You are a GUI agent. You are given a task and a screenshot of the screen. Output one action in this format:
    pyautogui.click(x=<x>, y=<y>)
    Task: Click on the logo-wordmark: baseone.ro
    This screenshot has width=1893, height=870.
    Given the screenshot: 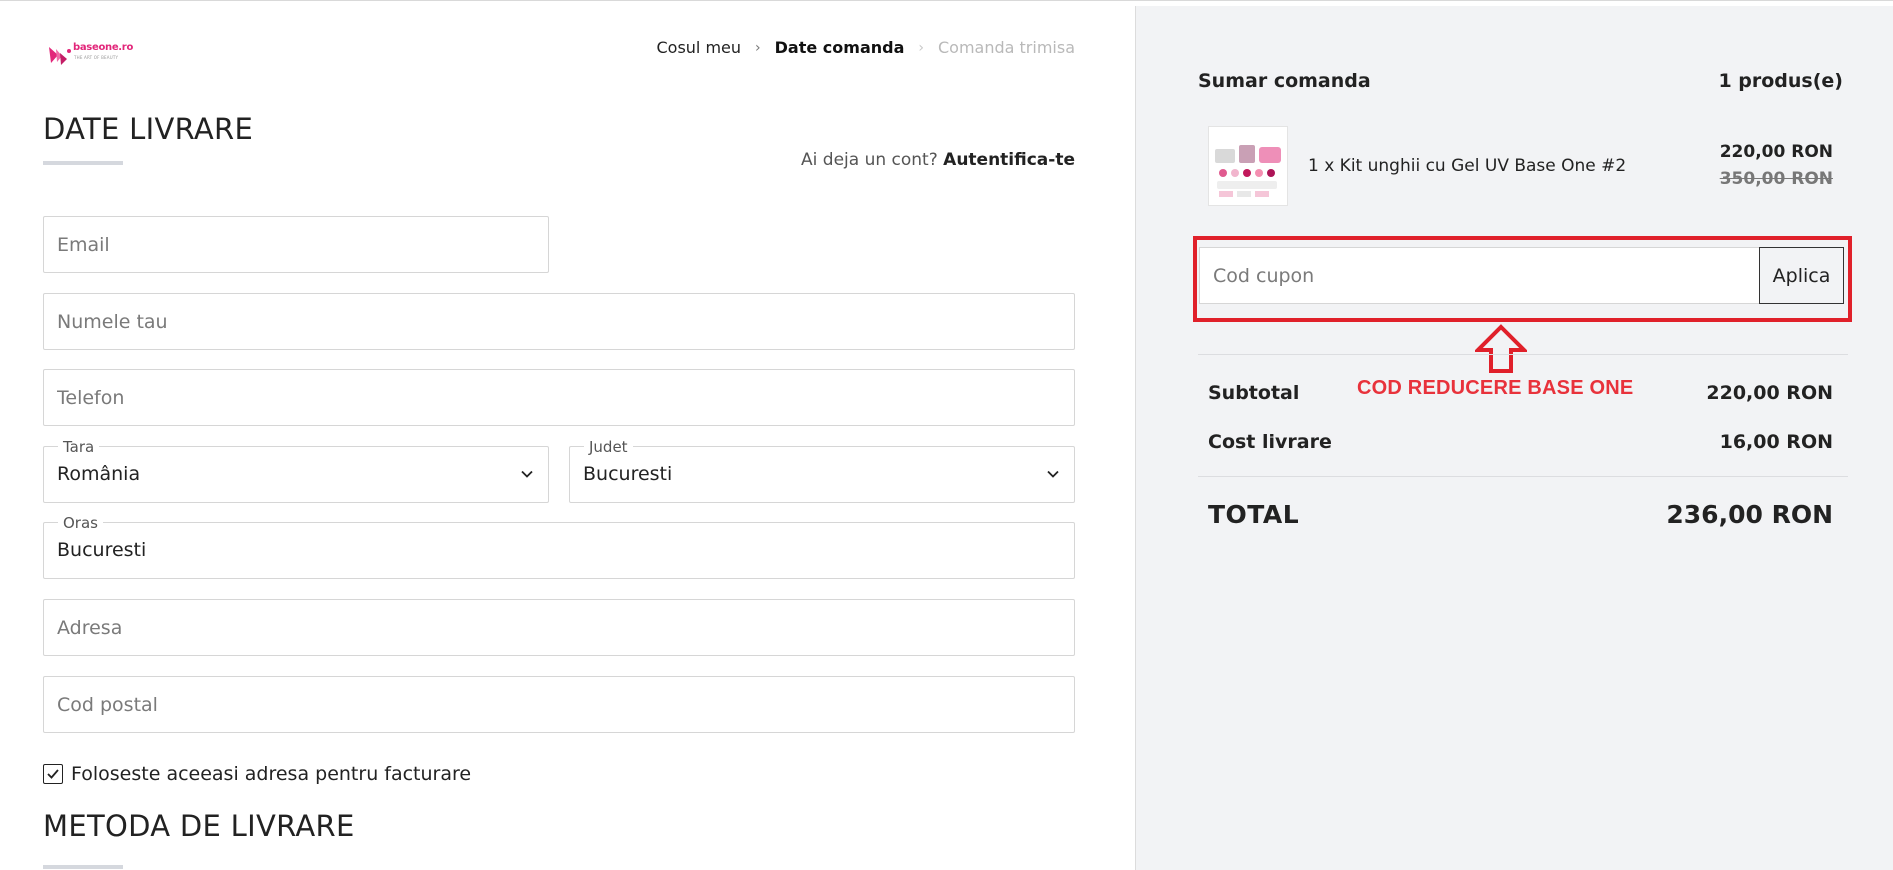 What is the action you would take?
    pyautogui.click(x=103, y=47)
    